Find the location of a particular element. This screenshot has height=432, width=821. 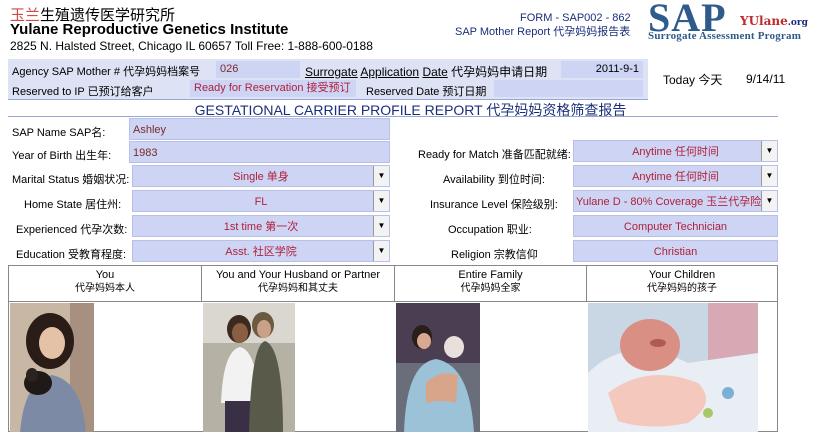

photo-partner is located at coordinates (249, 367).